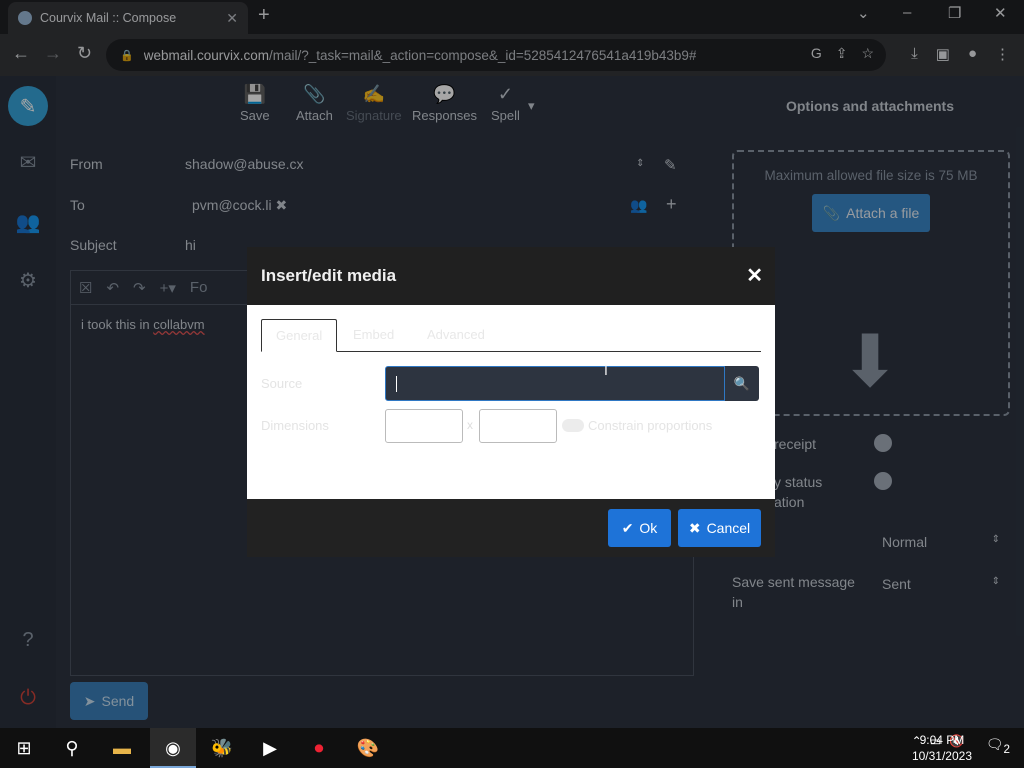 The width and height of the screenshot is (1024, 768). Describe the element at coordinates (368, 748) in the screenshot. I see `paint-app-icon: 🎨` at that location.